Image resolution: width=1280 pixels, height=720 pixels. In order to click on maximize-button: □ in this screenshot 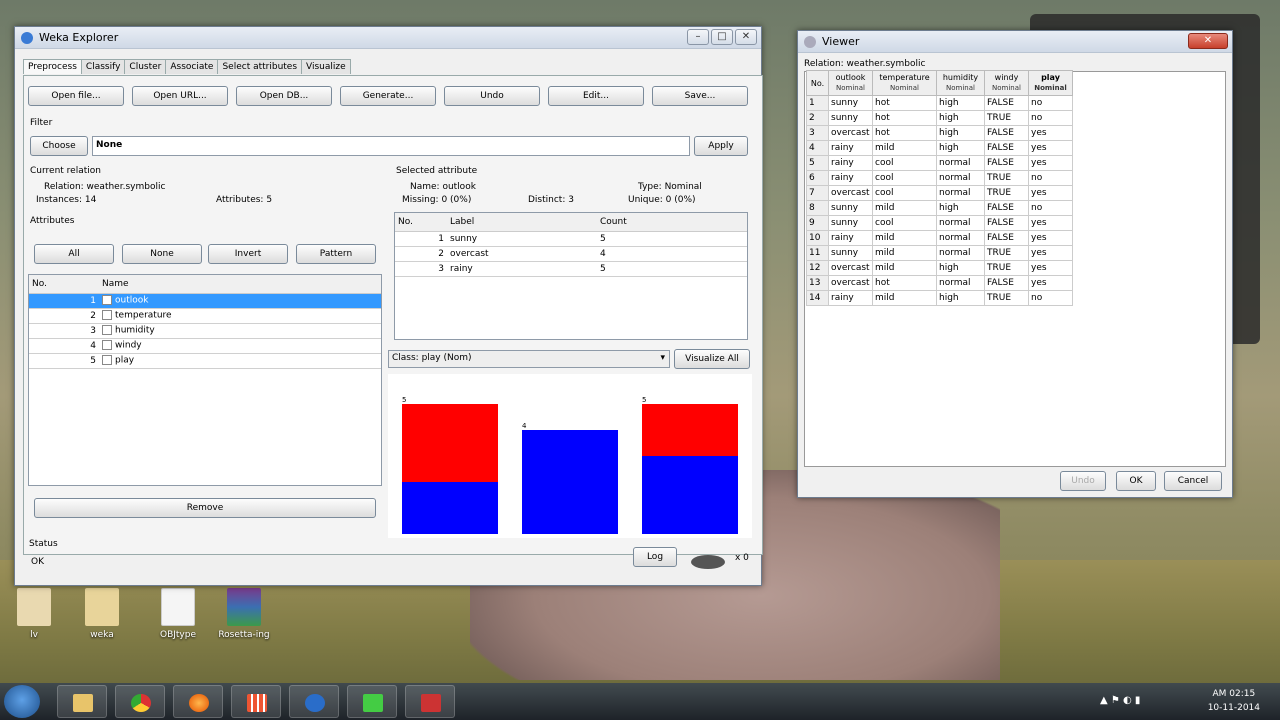, I will do `click(722, 37)`.